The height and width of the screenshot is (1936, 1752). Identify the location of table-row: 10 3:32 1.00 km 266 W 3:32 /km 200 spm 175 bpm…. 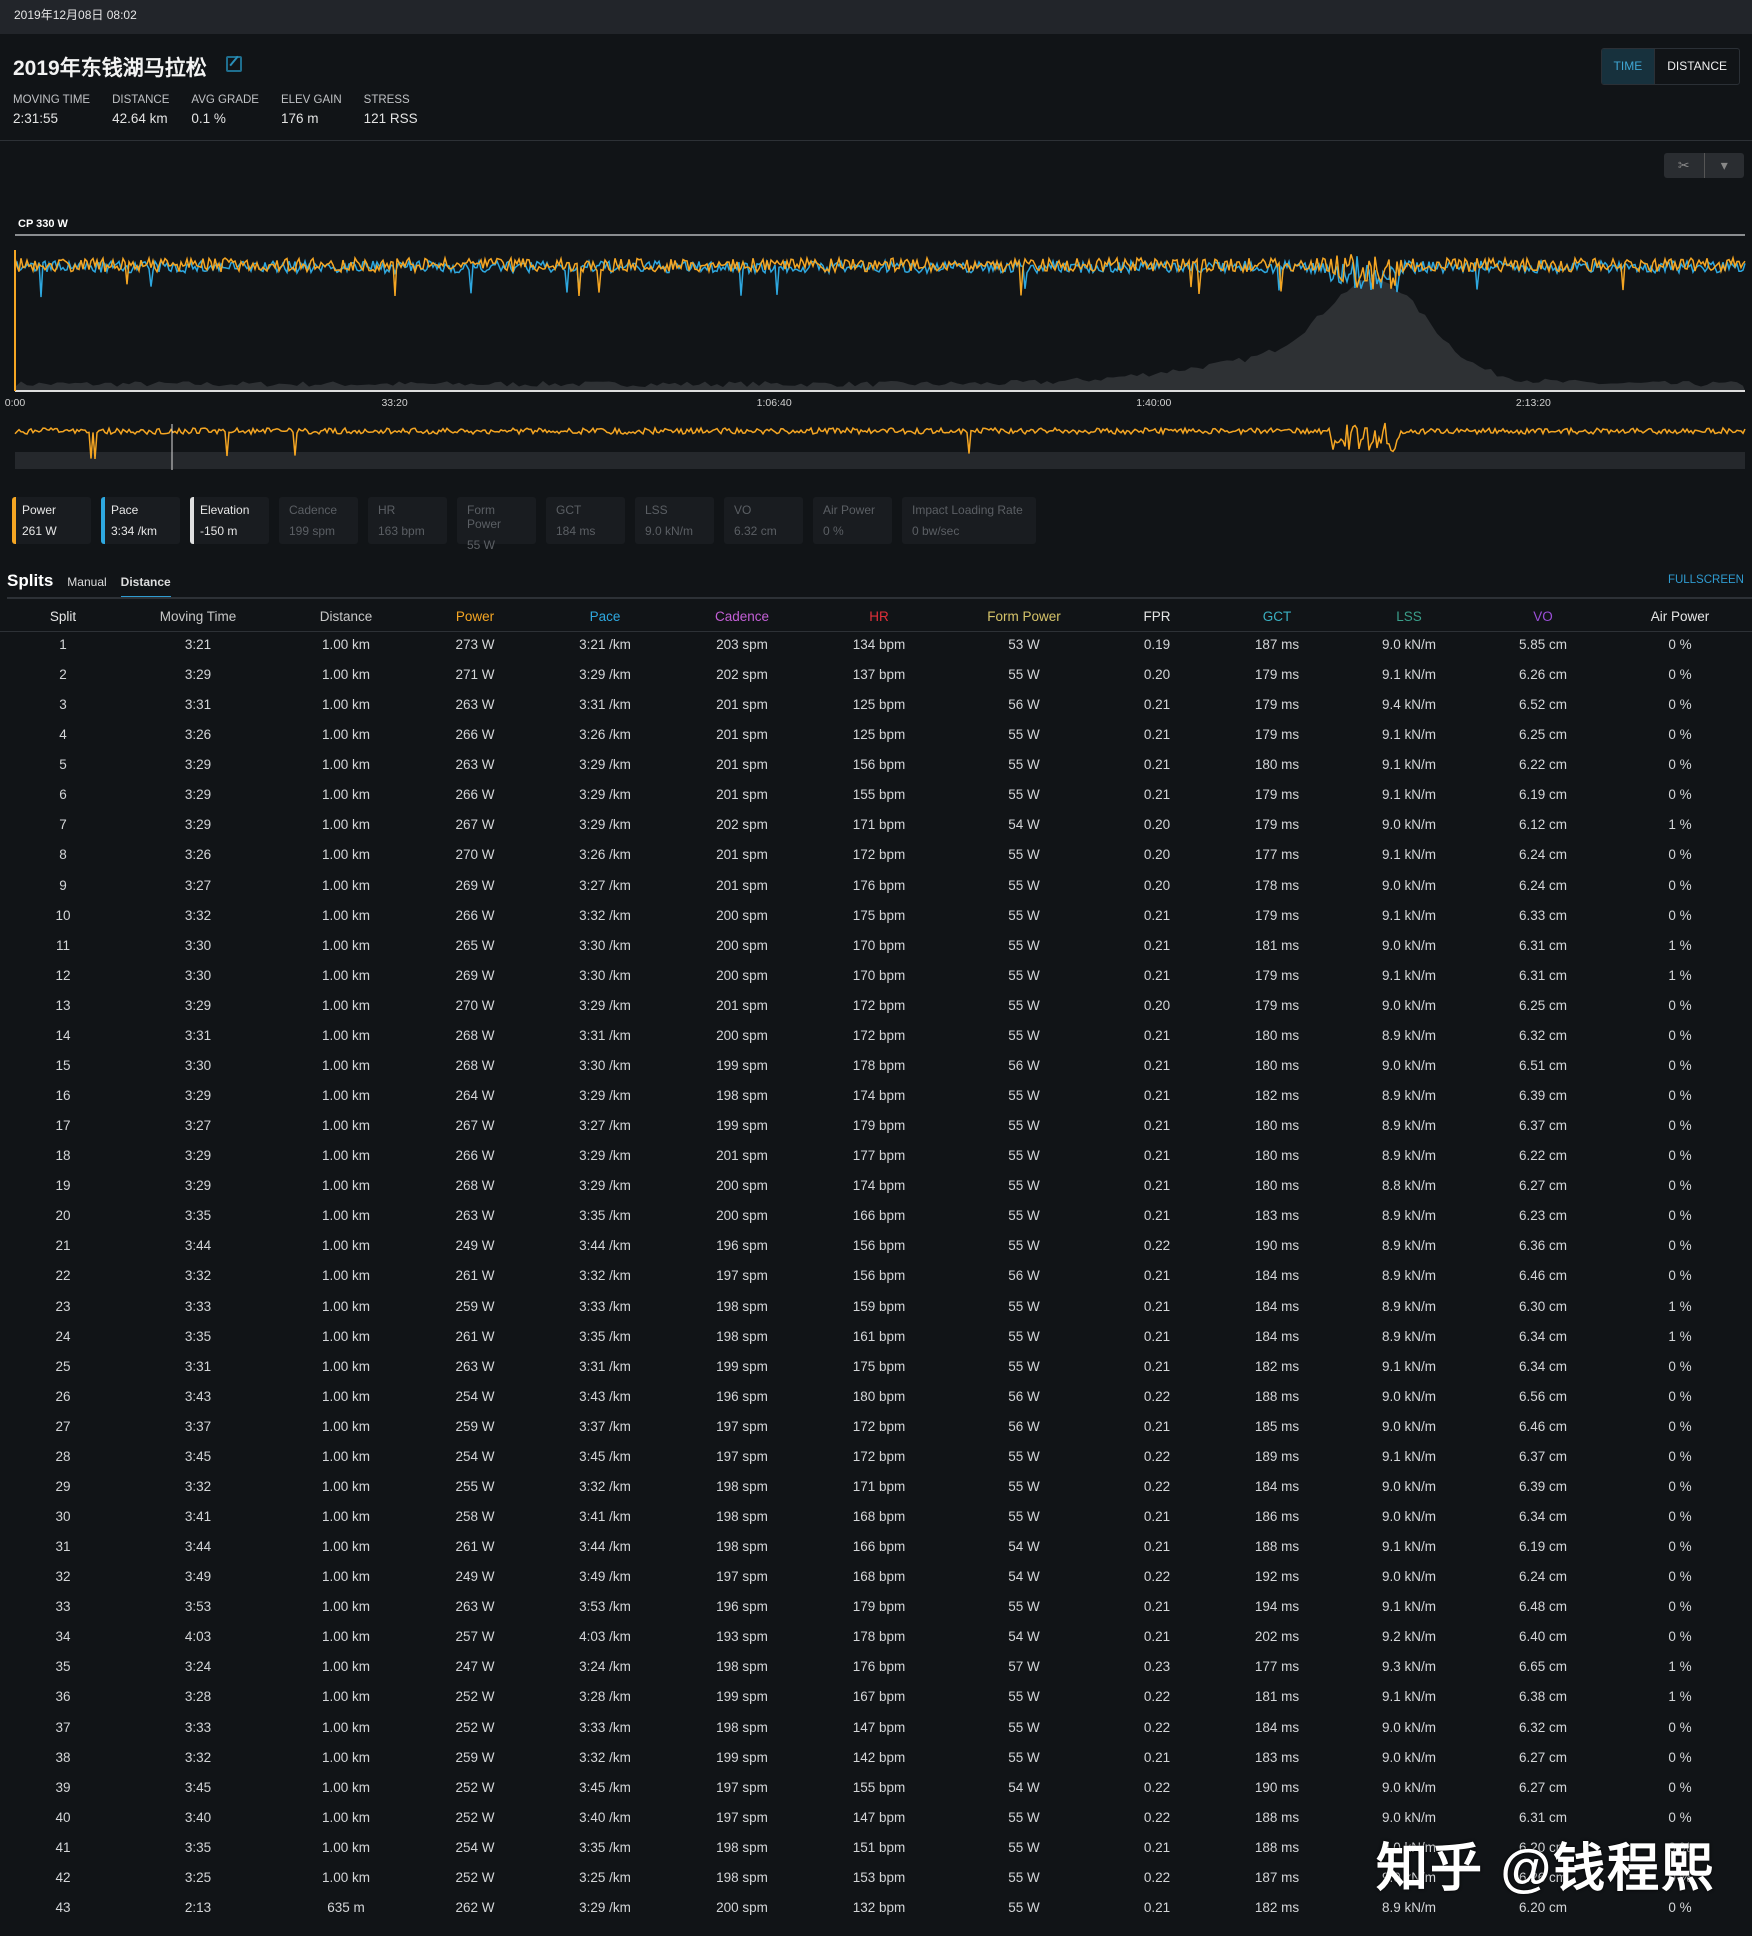
(876, 916).